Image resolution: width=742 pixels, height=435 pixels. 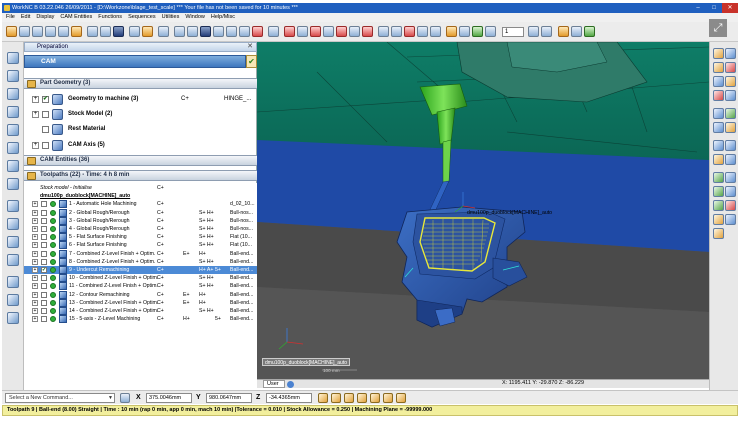 I want to click on menu-edit: Edit, so click(x=25, y=17).